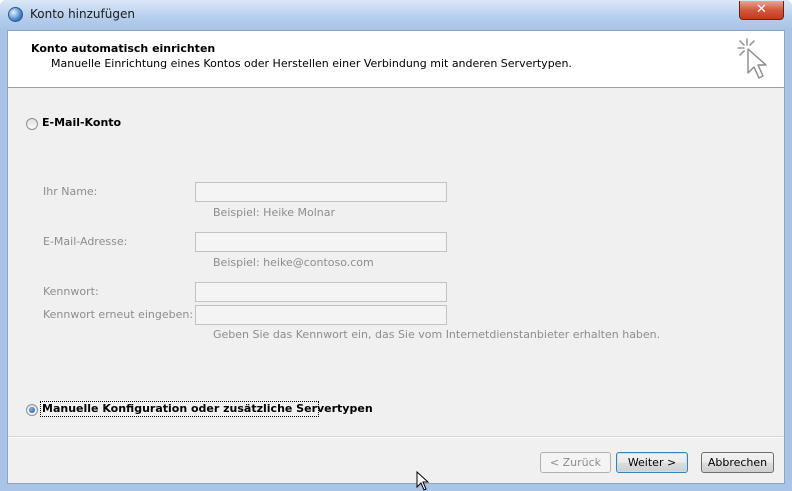 This screenshot has width=792, height=491. I want to click on mouse-cursor-icon, so click(423, 481).